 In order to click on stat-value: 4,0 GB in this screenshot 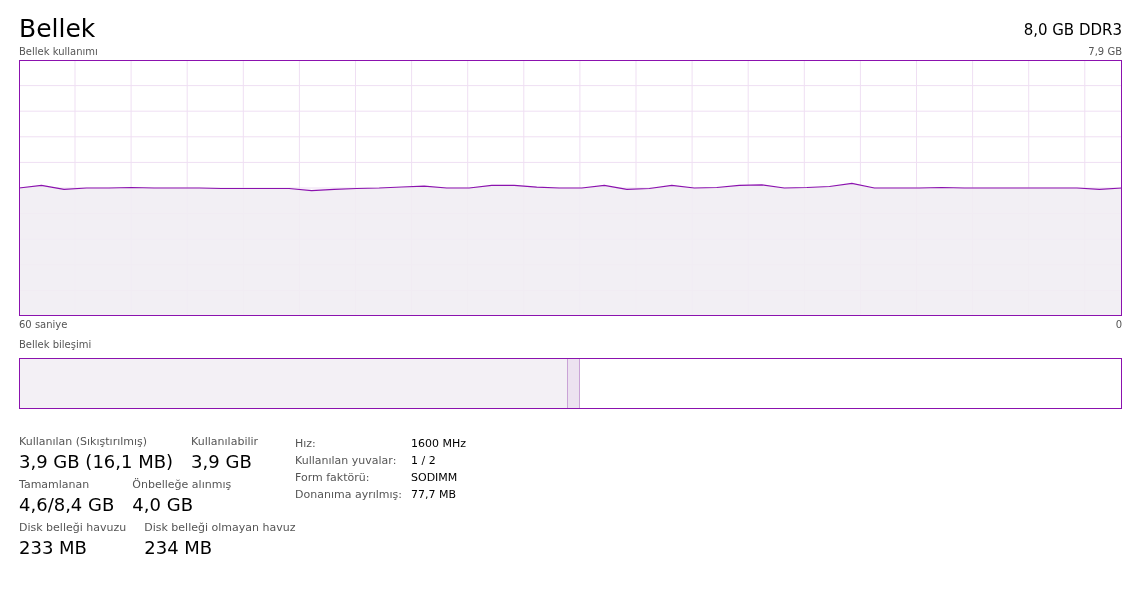, I will do `click(163, 504)`.